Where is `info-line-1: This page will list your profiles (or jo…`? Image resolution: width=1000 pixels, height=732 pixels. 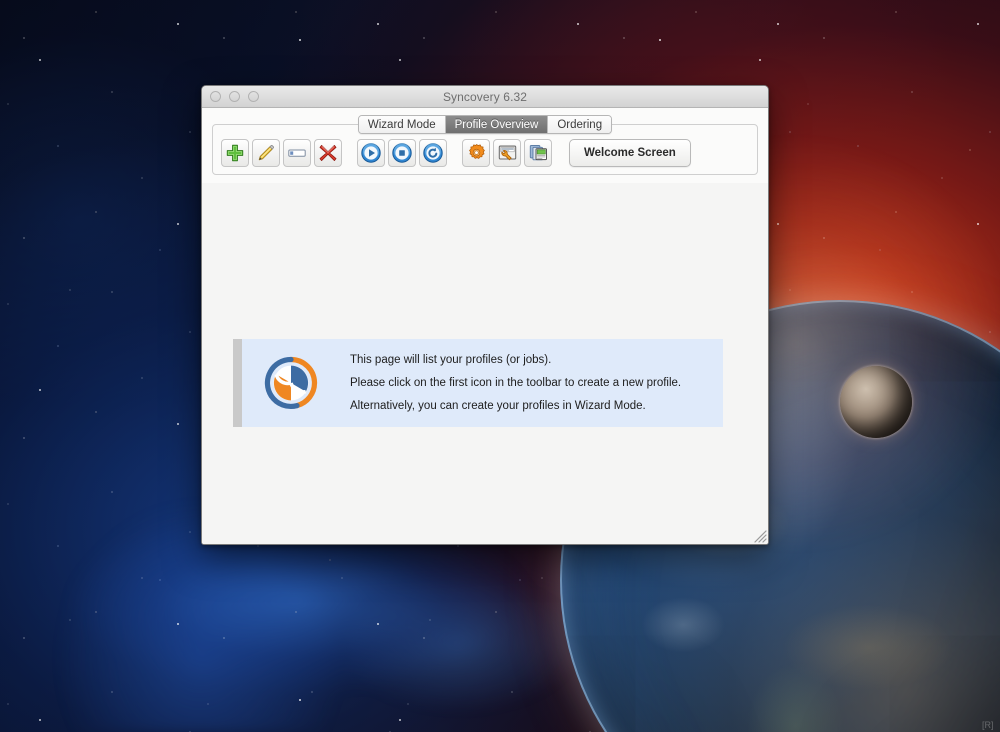
info-line-1: This page will list your profiles (or jo… is located at coordinates (451, 360).